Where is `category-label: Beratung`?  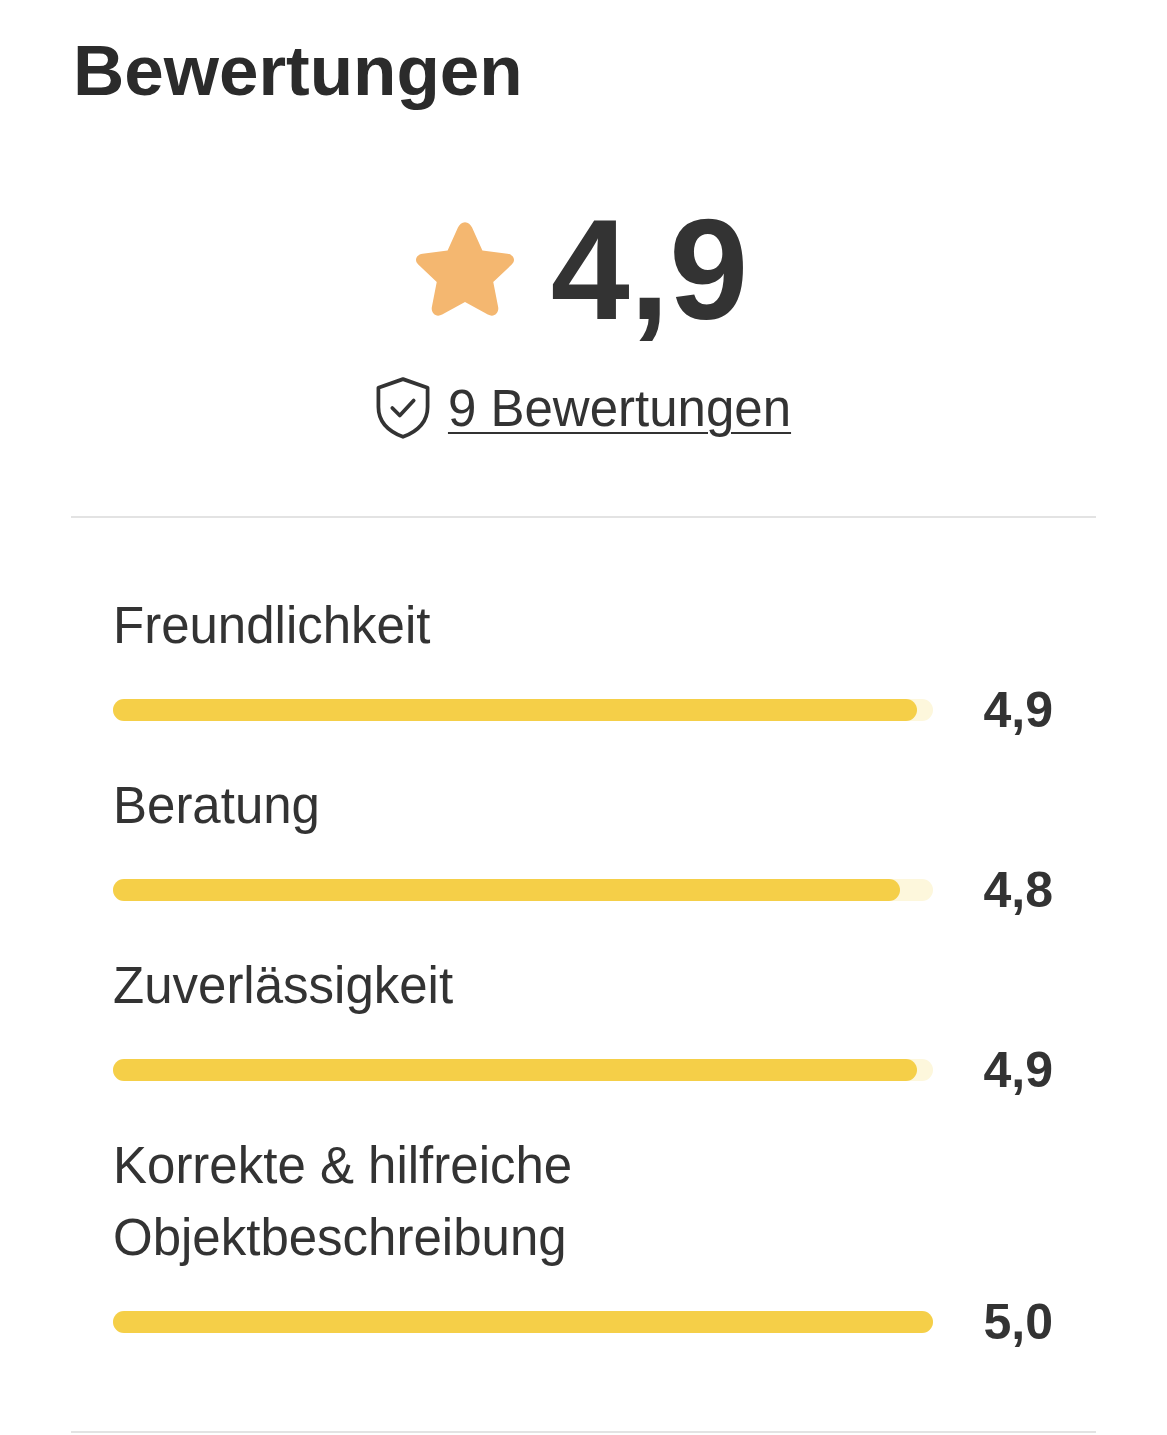
category-label: Beratung is located at coordinates (217, 806).